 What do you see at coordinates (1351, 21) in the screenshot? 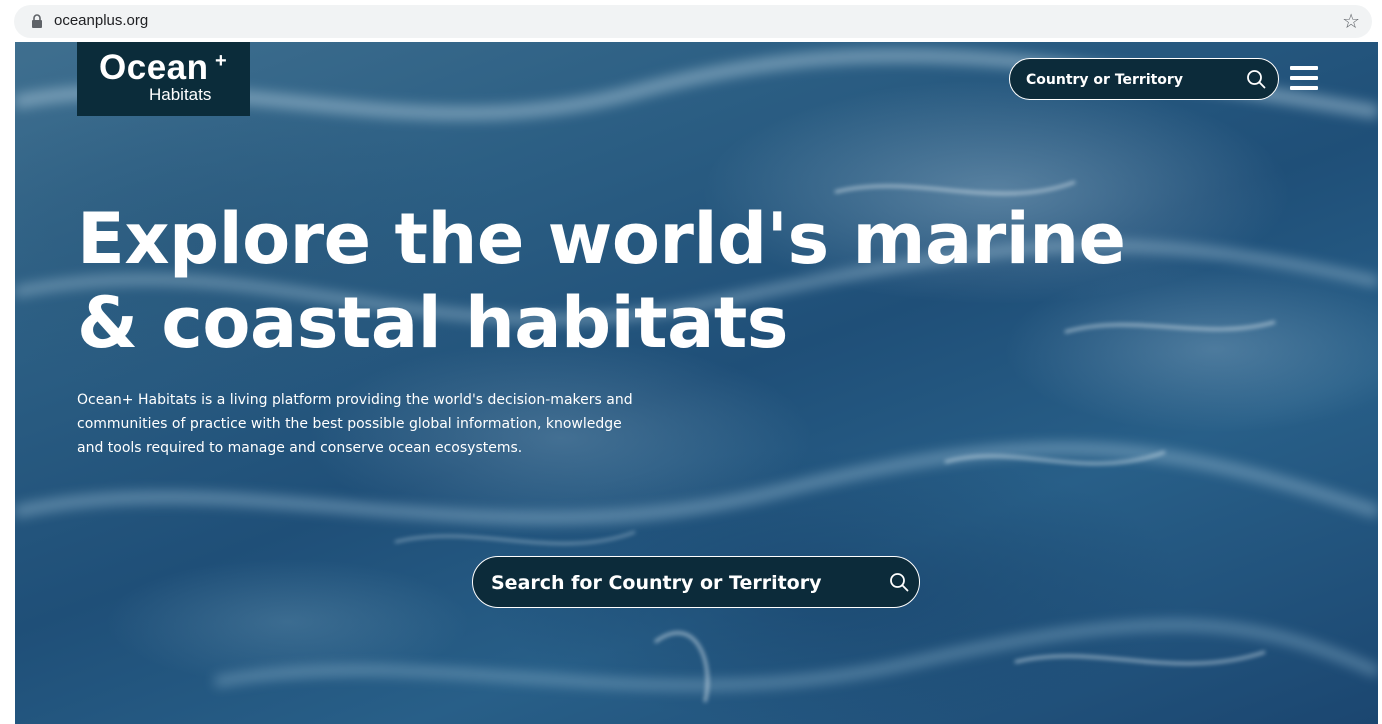
I see `star-icon: ☆` at bounding box center [1351, 21].